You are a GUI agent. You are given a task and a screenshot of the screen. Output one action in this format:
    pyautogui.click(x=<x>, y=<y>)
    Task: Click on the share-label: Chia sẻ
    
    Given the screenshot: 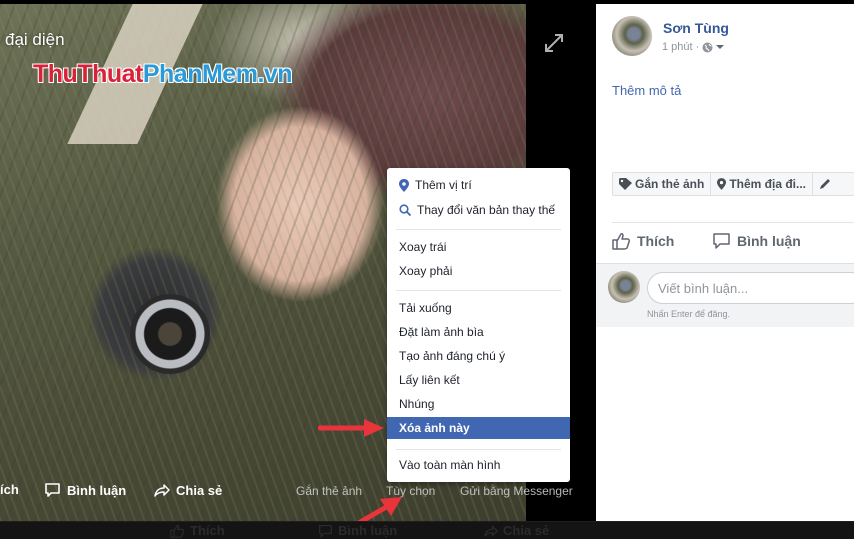 What is the action you would take?
    pyautogui.click(x=199, y=490)
    